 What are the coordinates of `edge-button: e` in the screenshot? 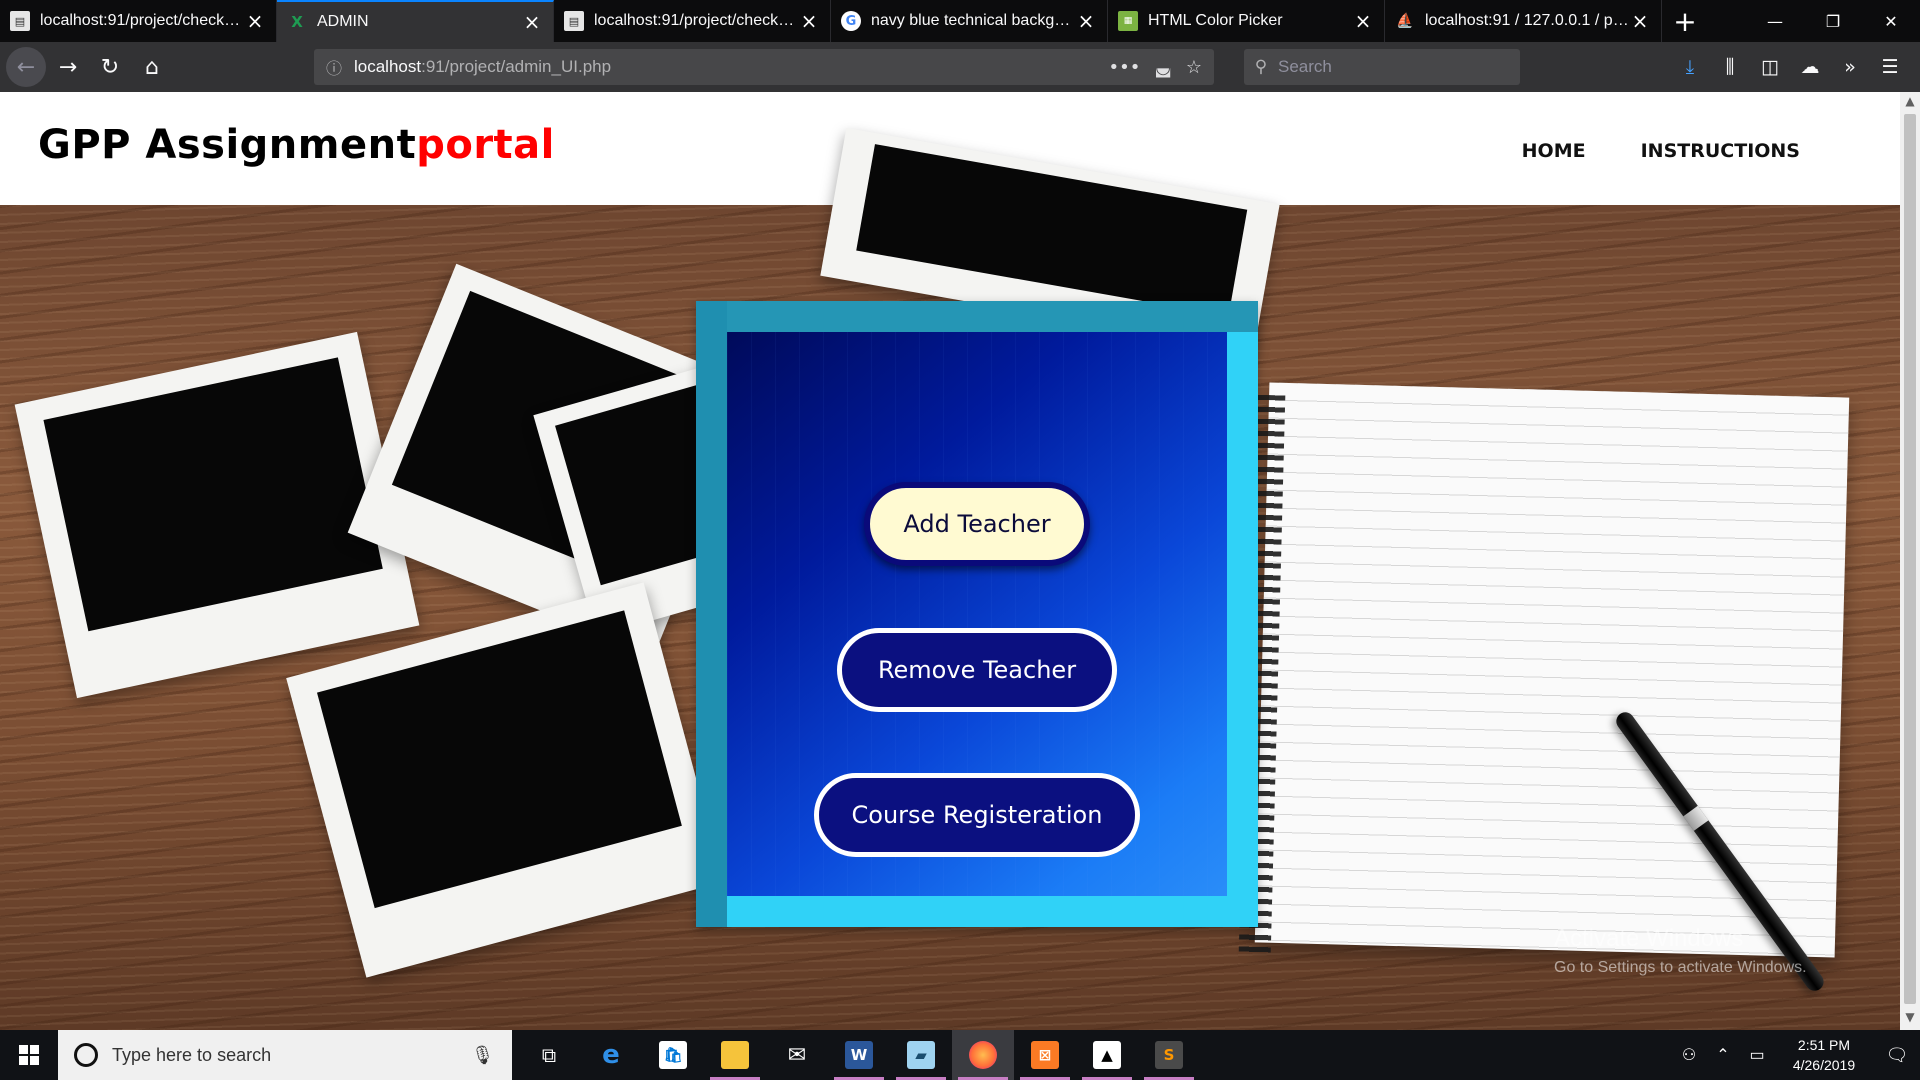 It's located at (611, 1055).